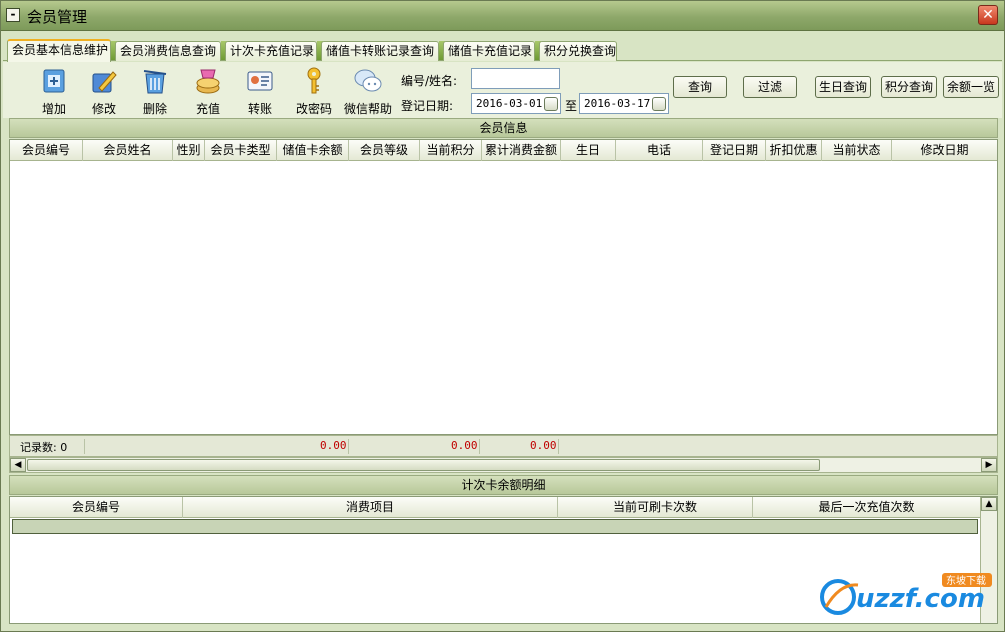 This screenshot has height=632, width=1005. I want to click on query-button: 查询, so click(700, 87).